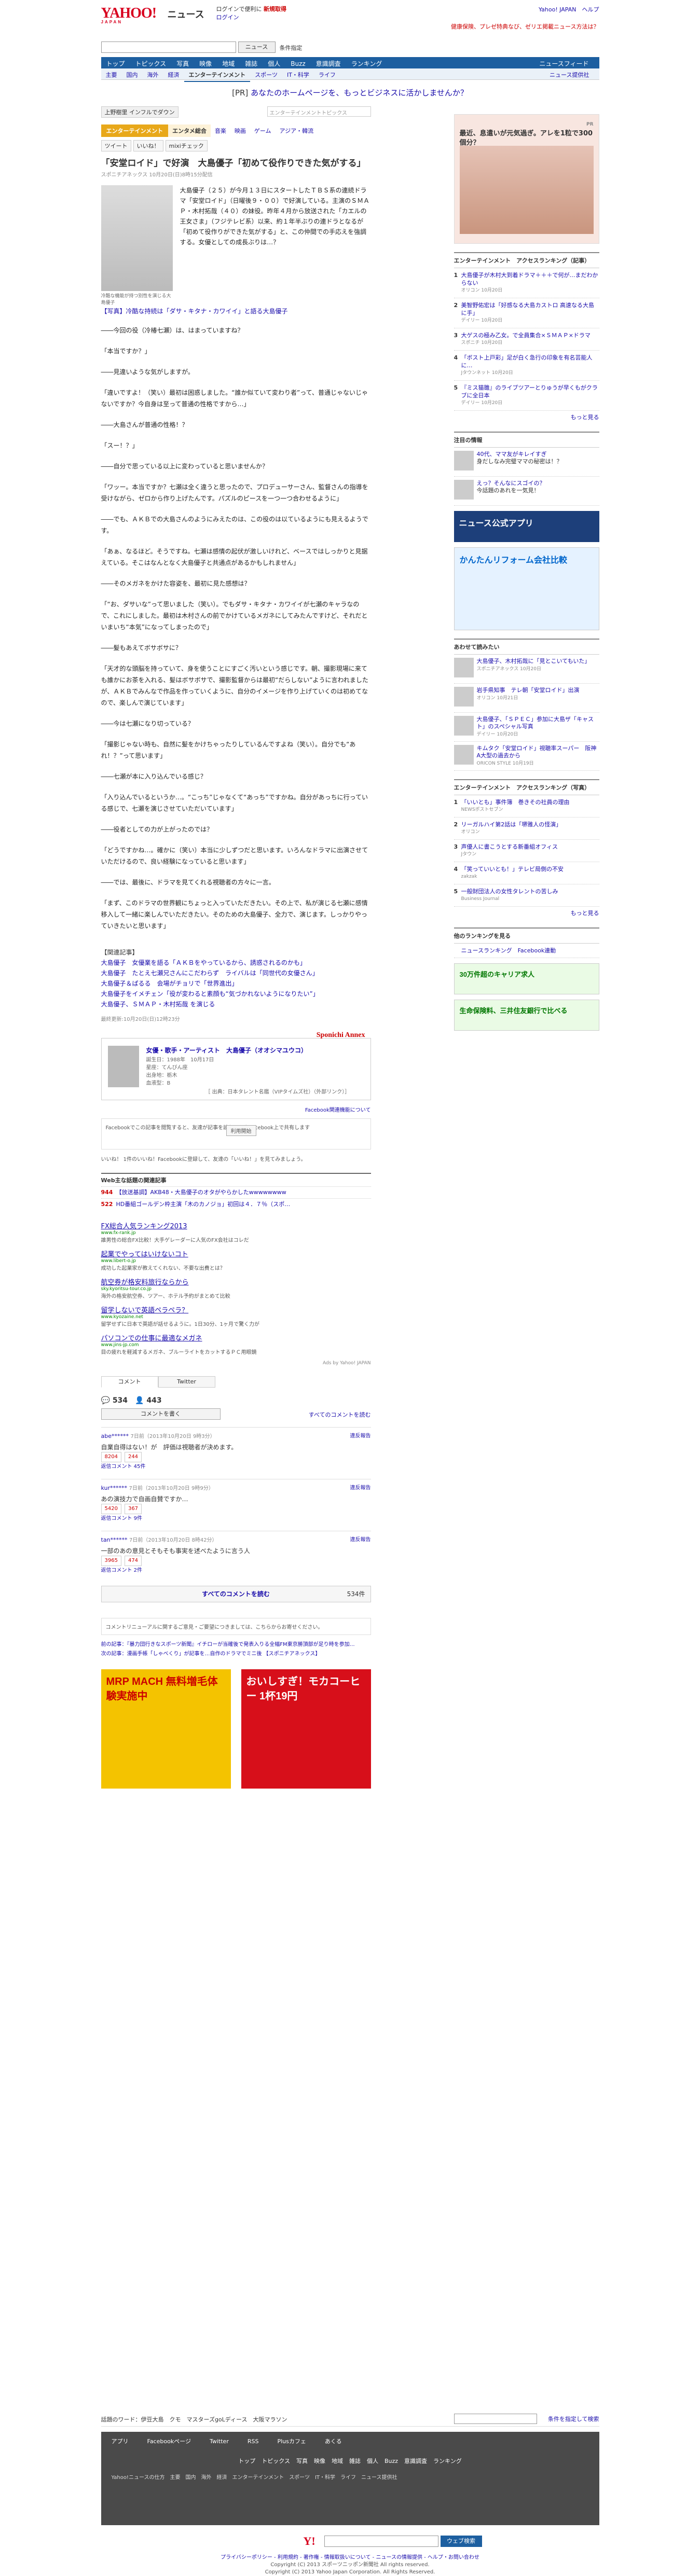 This screenshot has width=700, height=2576. What do you see at coordinates (161, 1414) in the screenshot?
I see `write-comment-button: コメントを書く` at bounding box center [161, 1414].